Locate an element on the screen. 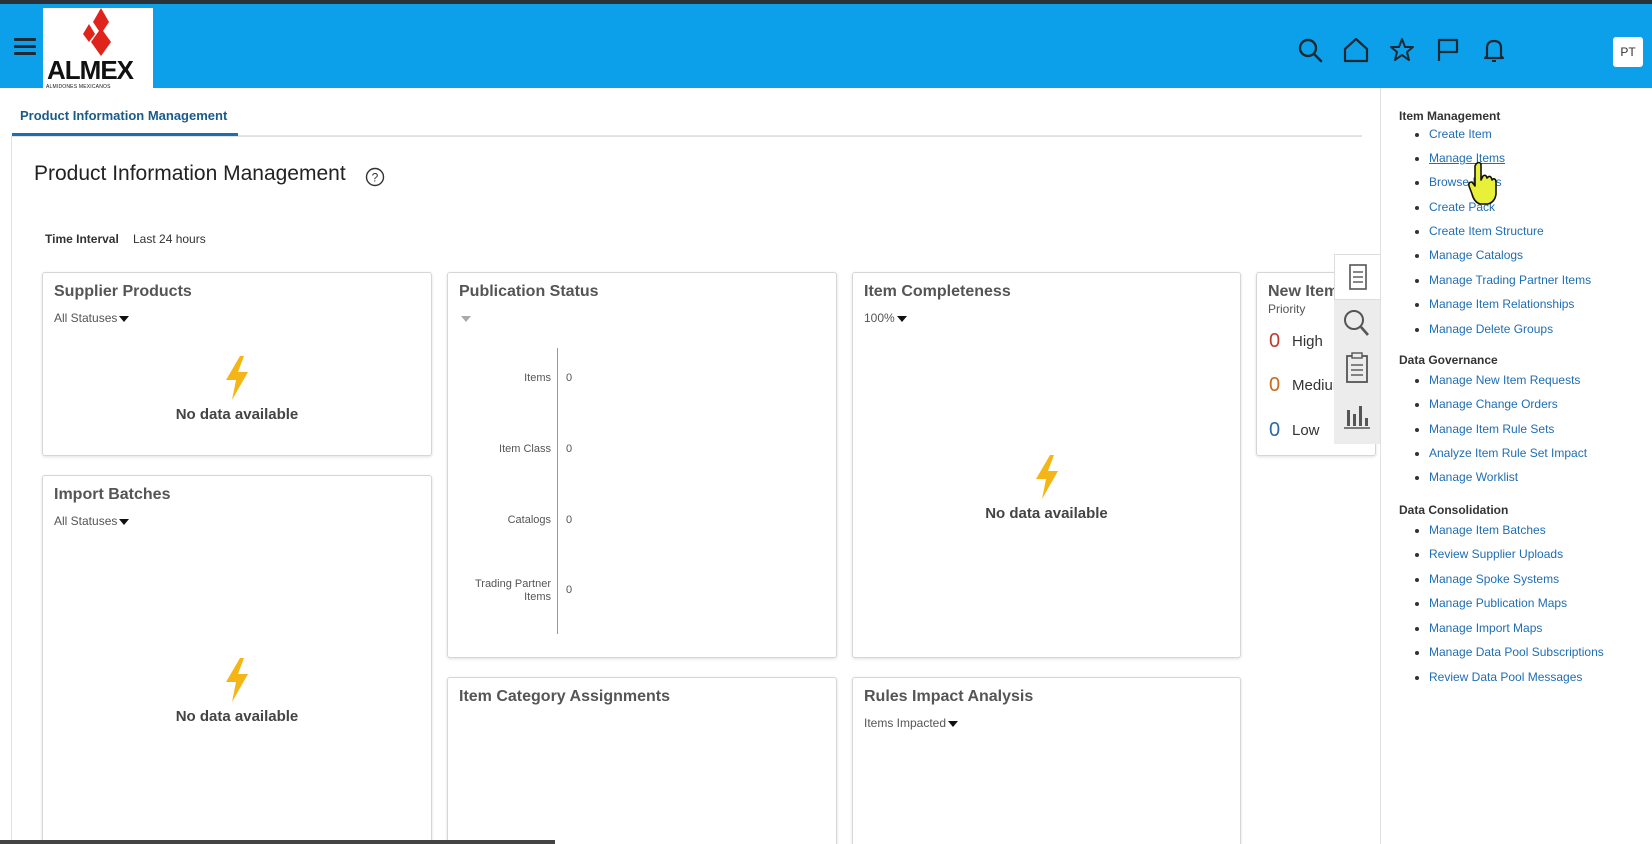 The height and width of the screenshot is (844, 1652). item-category-assignments-card: Item Category Assignments is located at coordinates (642, 760).